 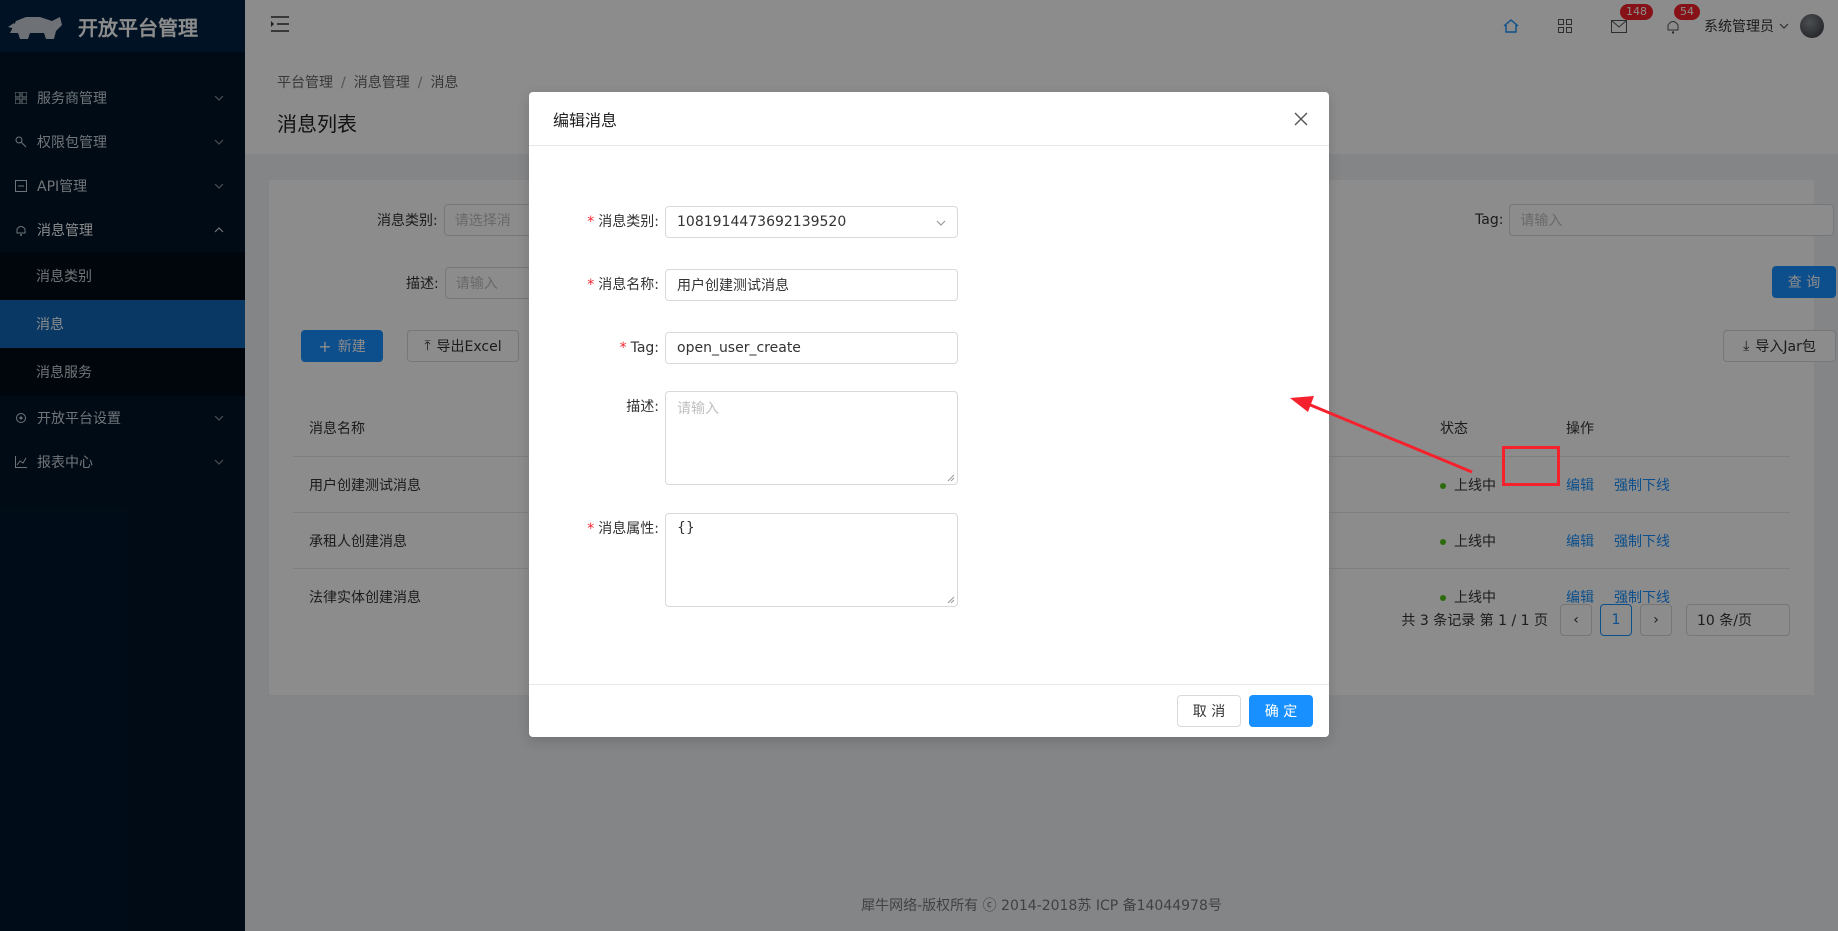 I want to click on form-row-tag: * Tag: open_user_create, so click(x=743, y=348).